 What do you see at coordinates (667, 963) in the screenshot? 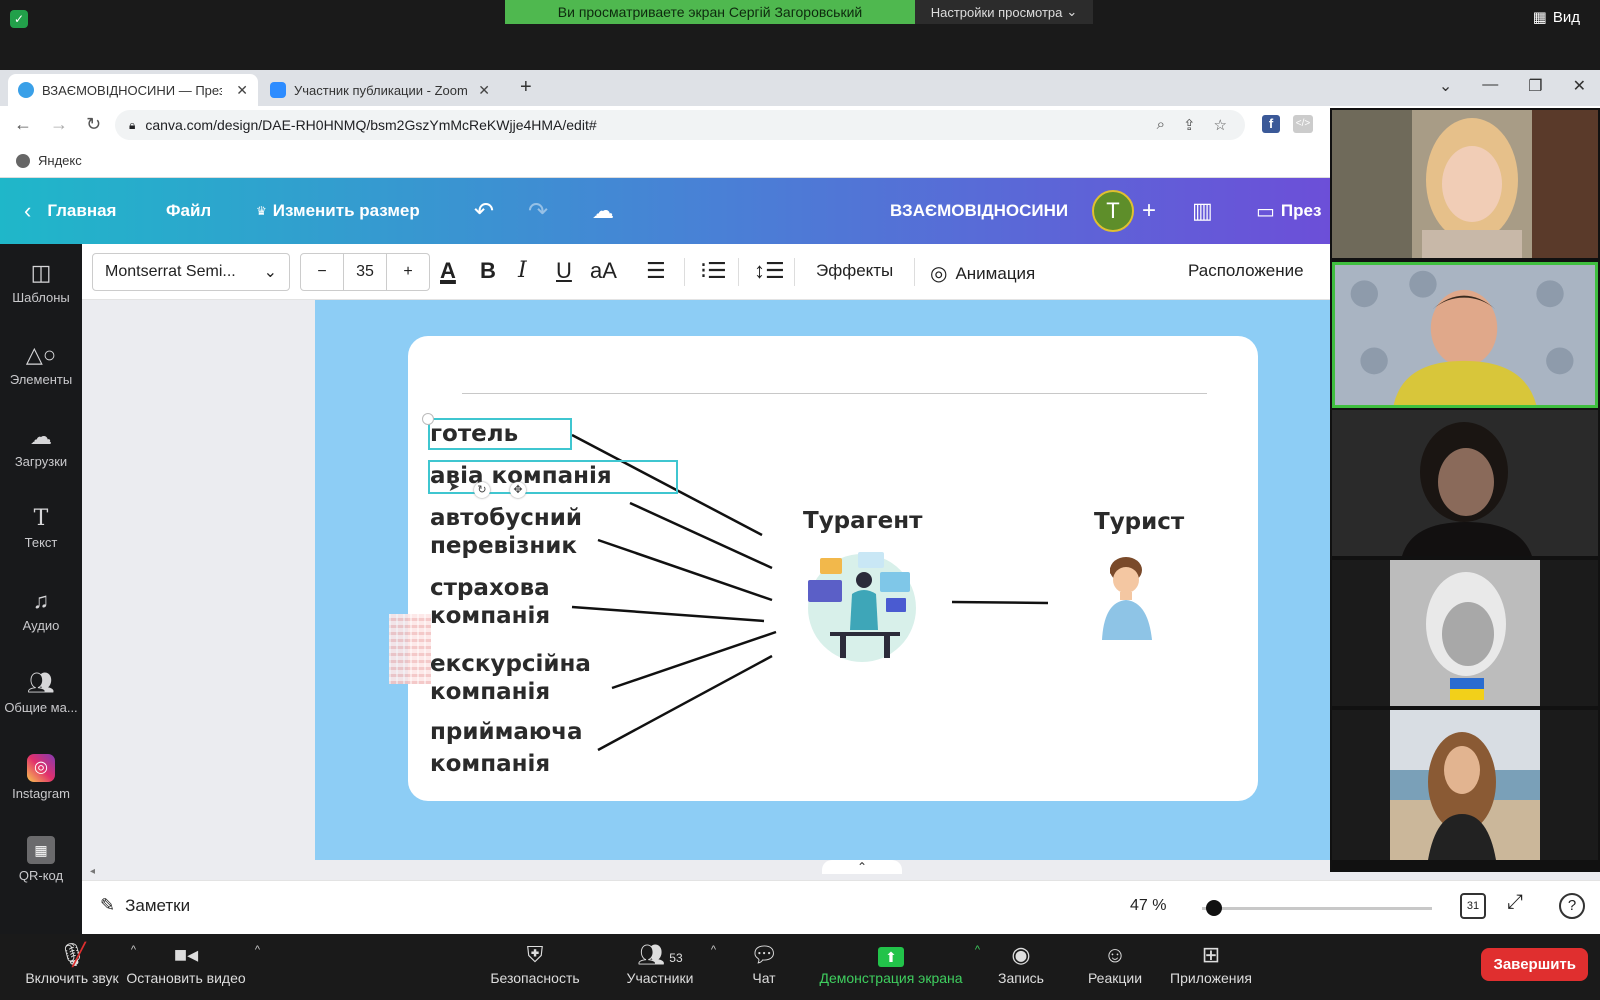
I see `participants-button: 👥︎ 53 Участники ^` at bounding box center [667, 963].